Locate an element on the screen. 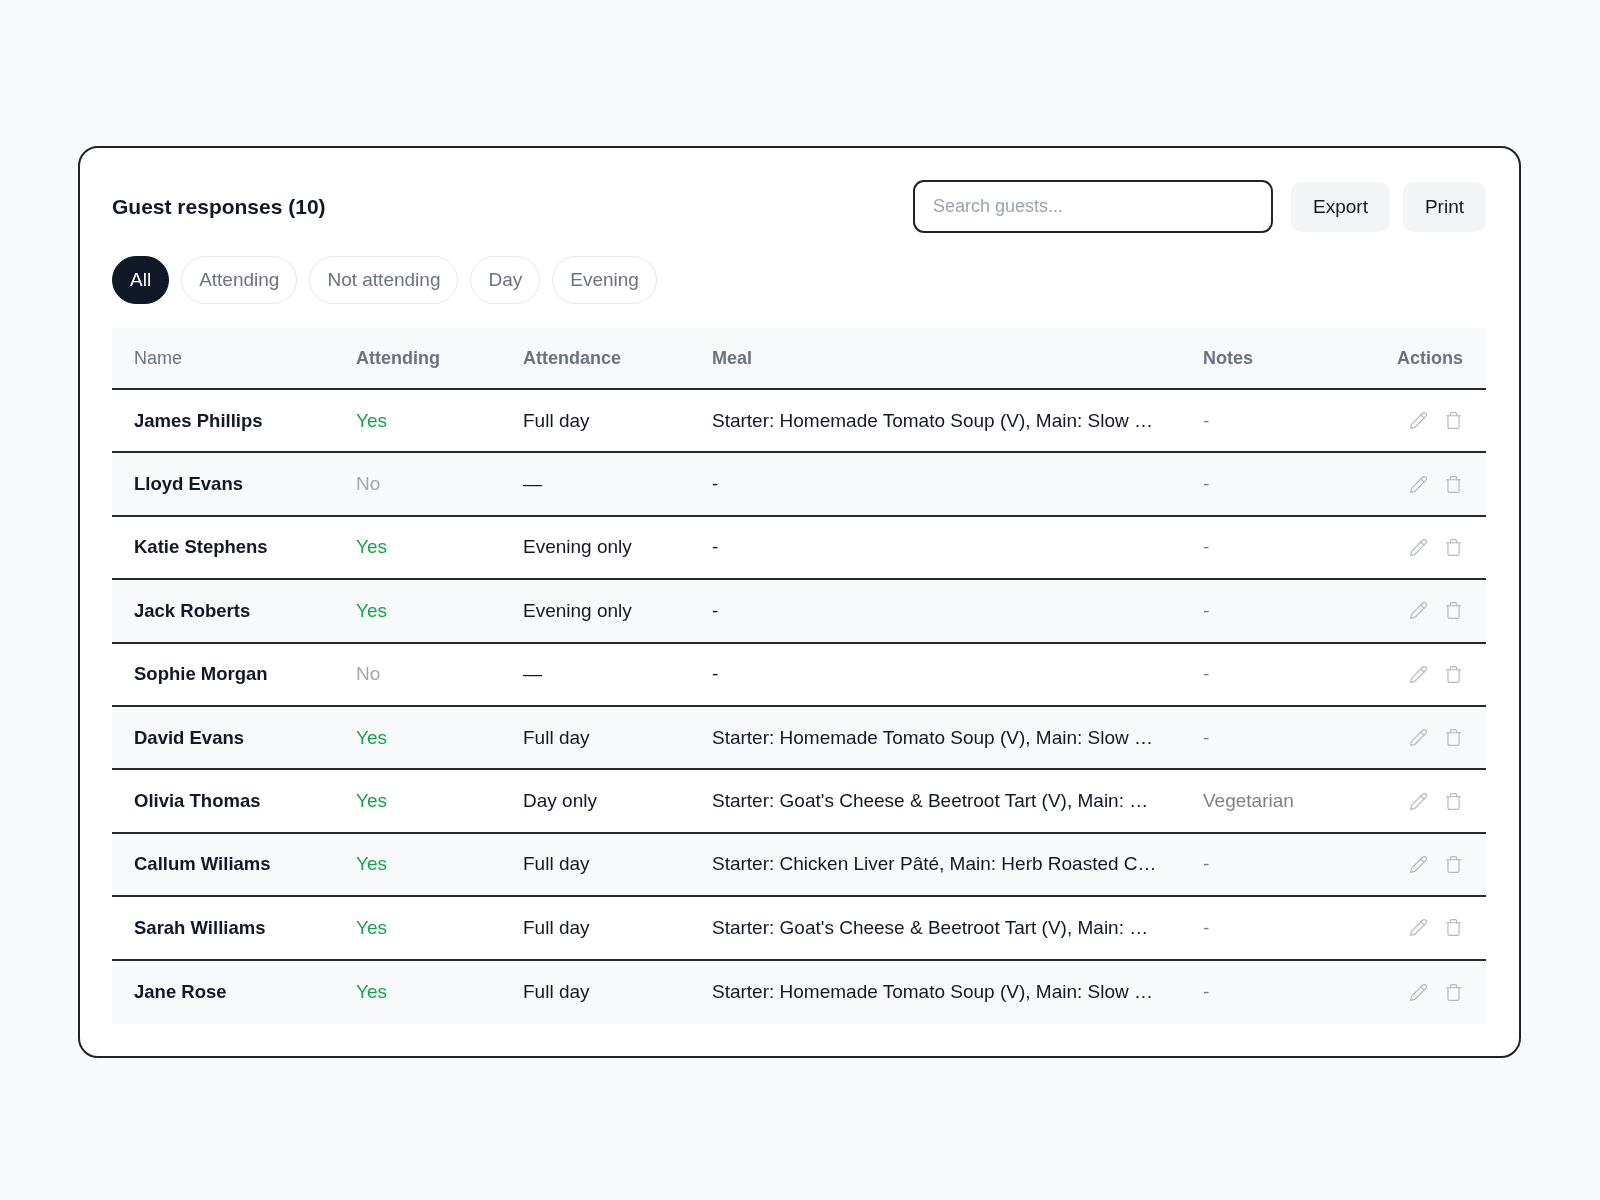 The width and height of the screenshot is (1600, 1200). print-button: Print is located at coordinates (1444, 206).